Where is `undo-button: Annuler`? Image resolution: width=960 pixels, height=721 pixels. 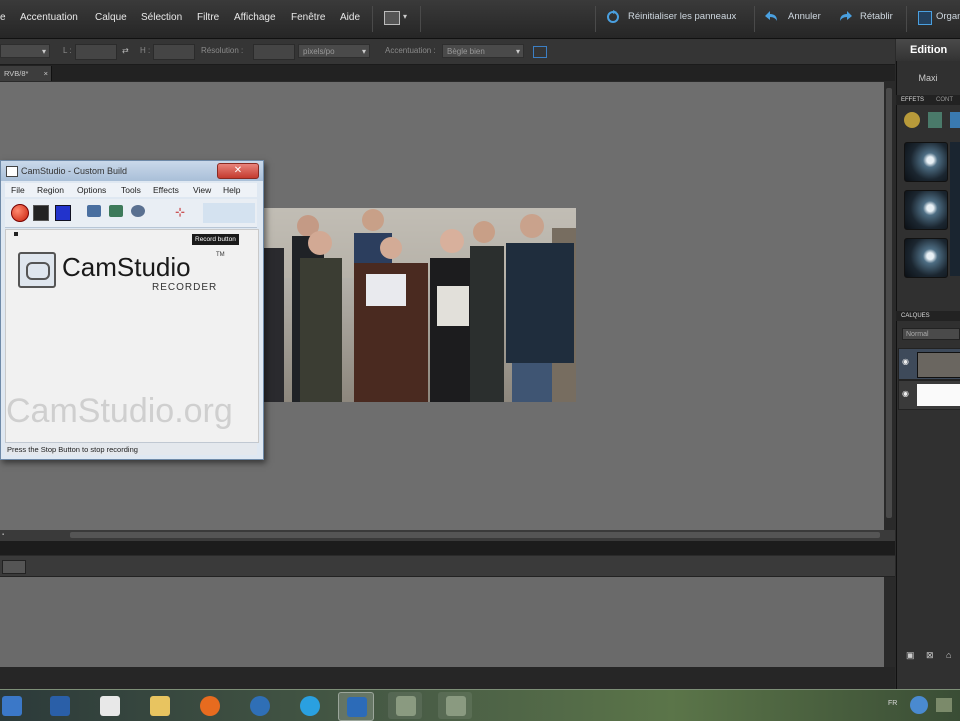 undo-button: Annuler is located at coordinates (804, 16).